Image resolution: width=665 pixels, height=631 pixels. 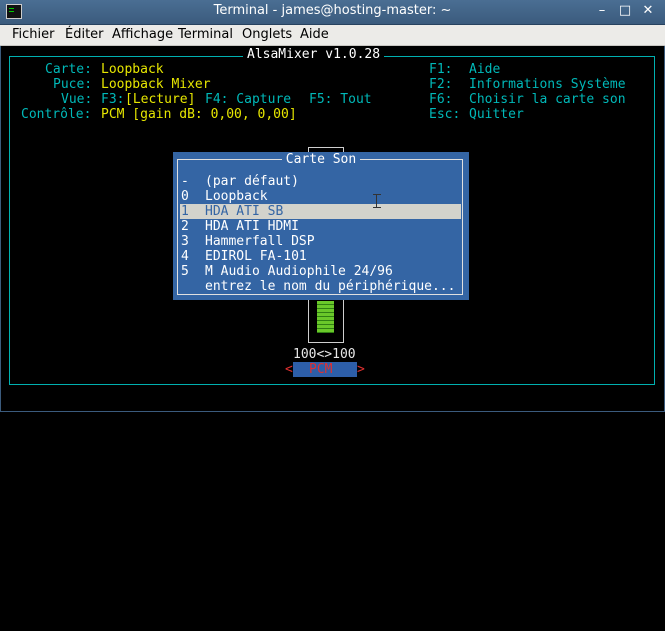 What do you see at coordinates (496, 114) in the screenshot?
I see `key-esc-quit: Quitter` at bounding box center [496, 114].